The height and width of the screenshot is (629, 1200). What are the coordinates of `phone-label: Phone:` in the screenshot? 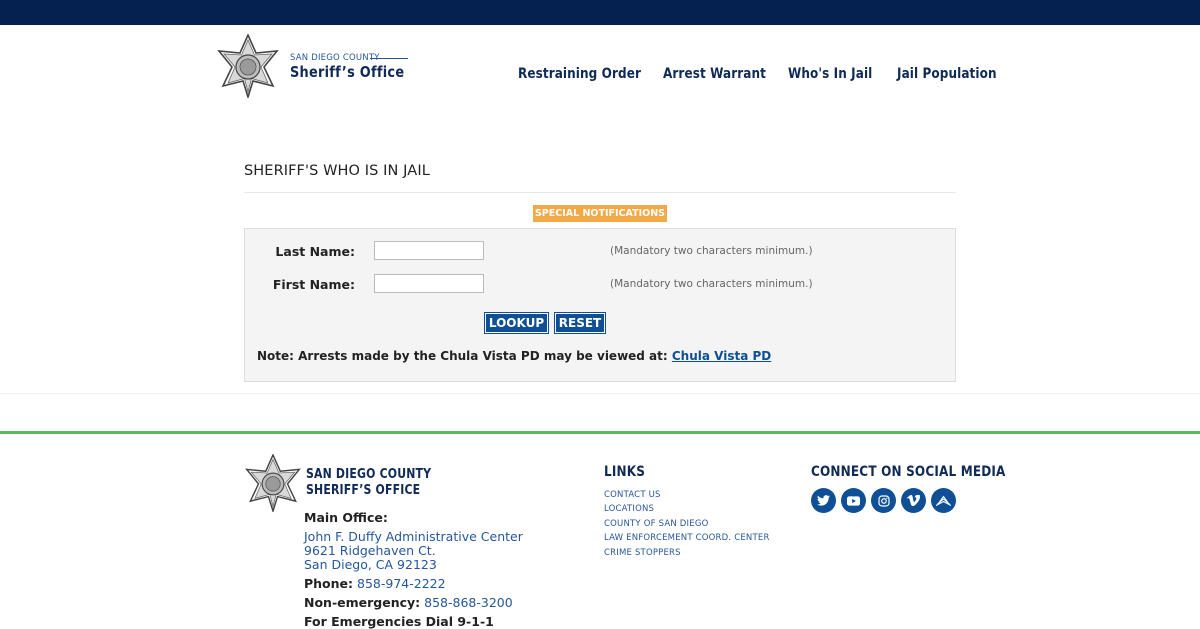 It's located at (329, 583).